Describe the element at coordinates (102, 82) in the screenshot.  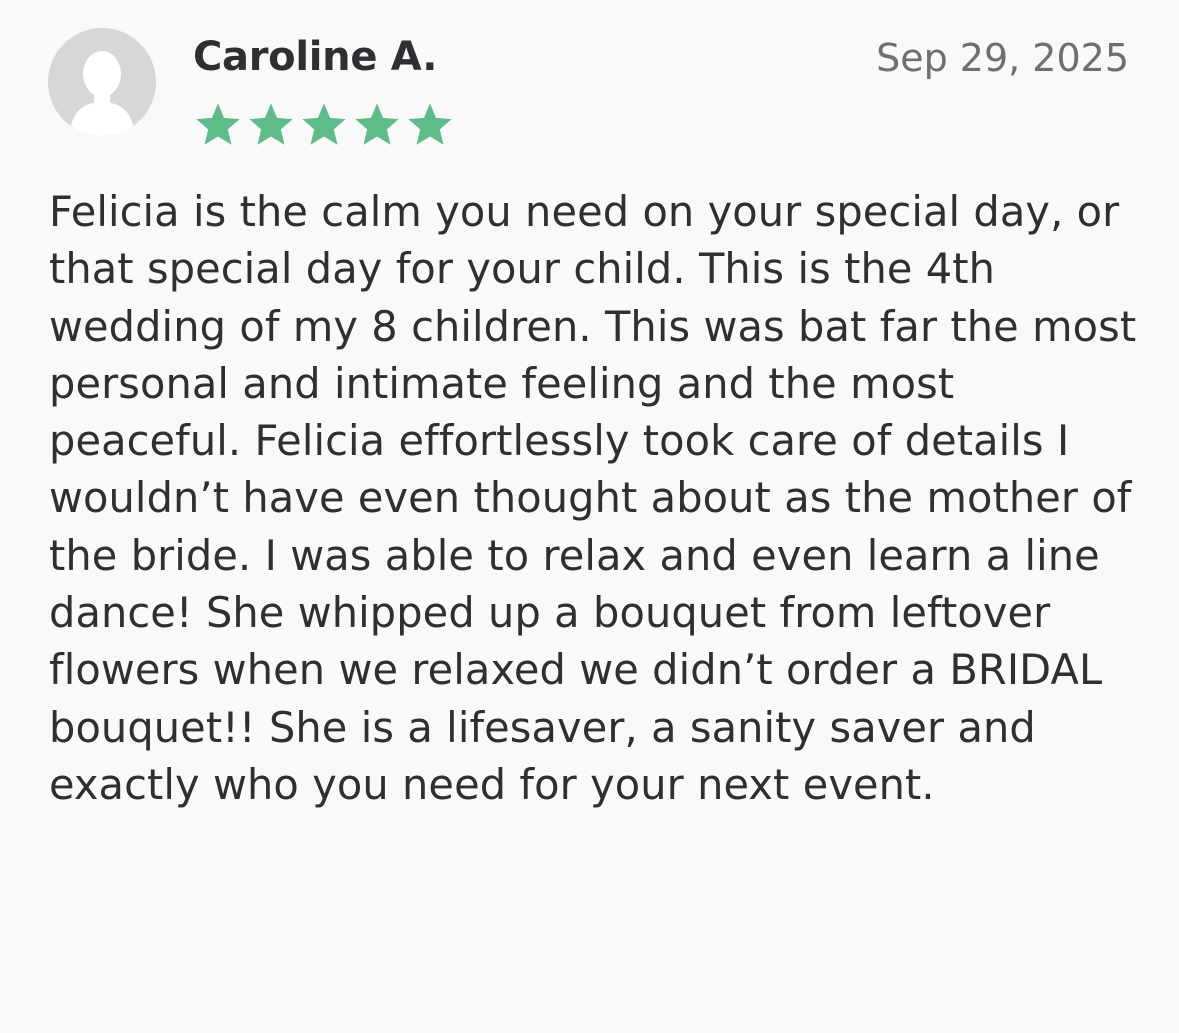
I see `user-avatar-icon` at that location.